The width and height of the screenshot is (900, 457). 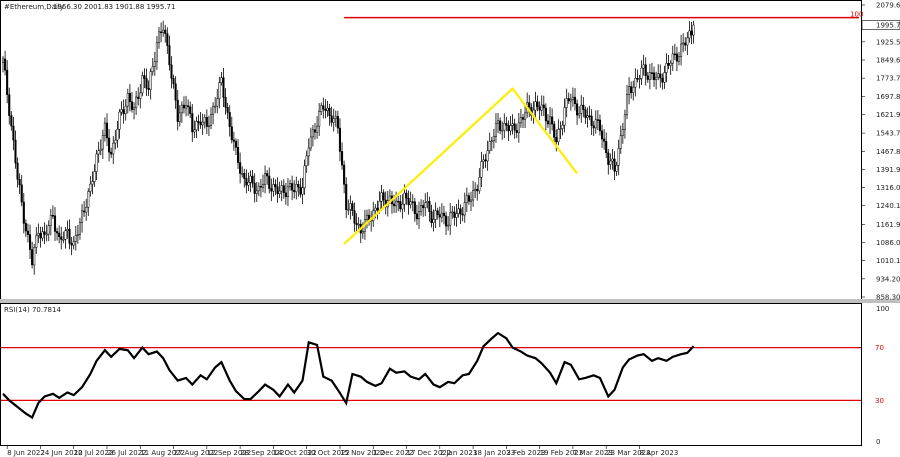 I want to click on rsi-scale-0: 0, so click(x=878, y=442).